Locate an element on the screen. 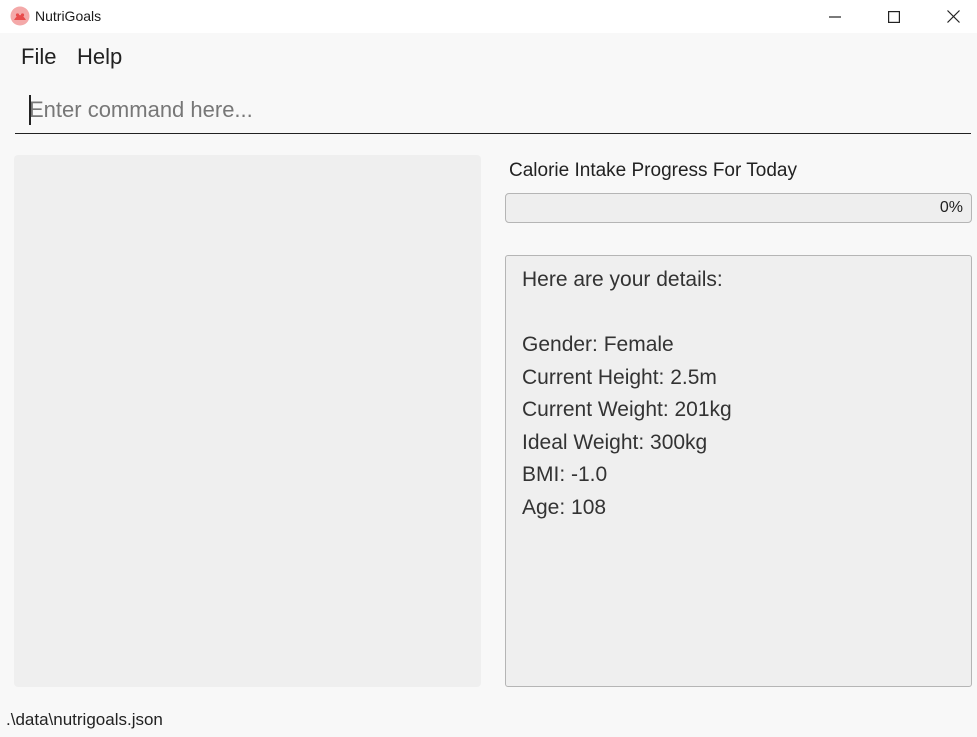  close-icon is located at coordinates (953, 16).